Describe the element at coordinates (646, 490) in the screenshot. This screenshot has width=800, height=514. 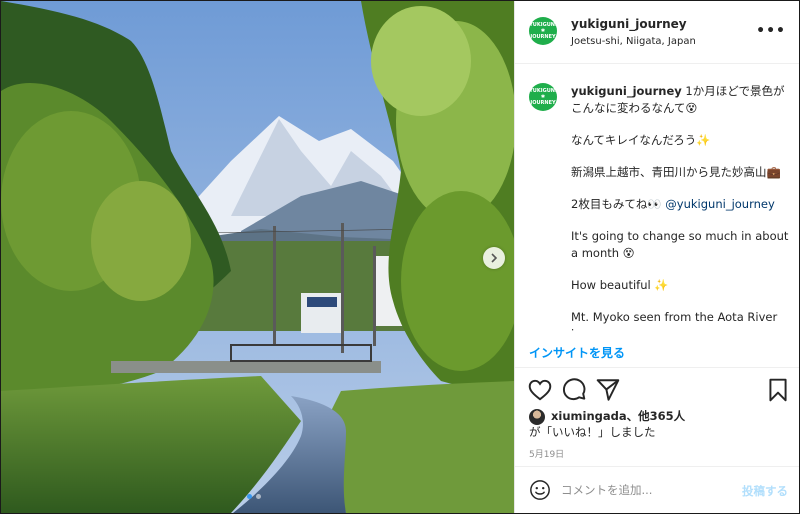
I see `comment-input` at that location.